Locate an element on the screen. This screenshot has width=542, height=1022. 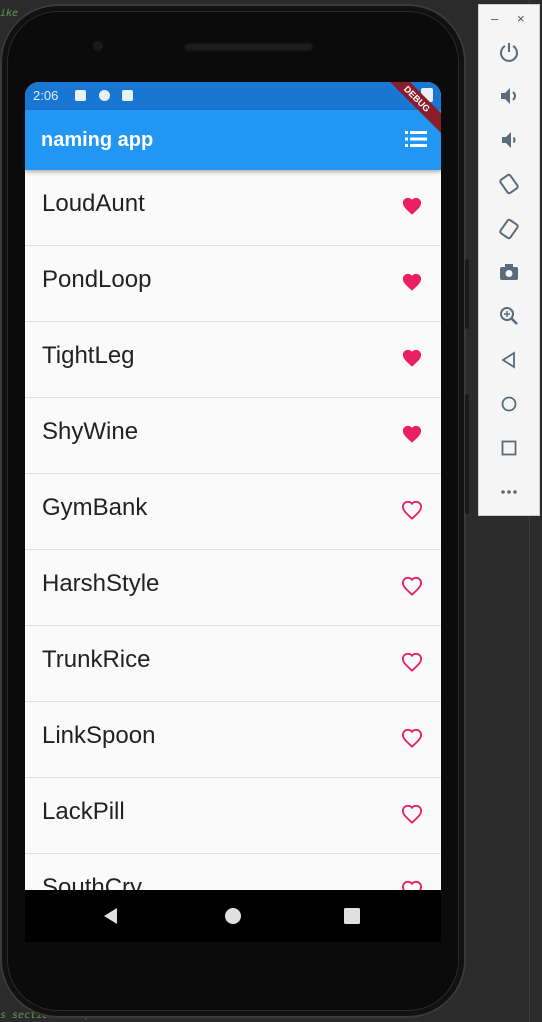
word-label: PondLoop is located at coordinates (97, 279).